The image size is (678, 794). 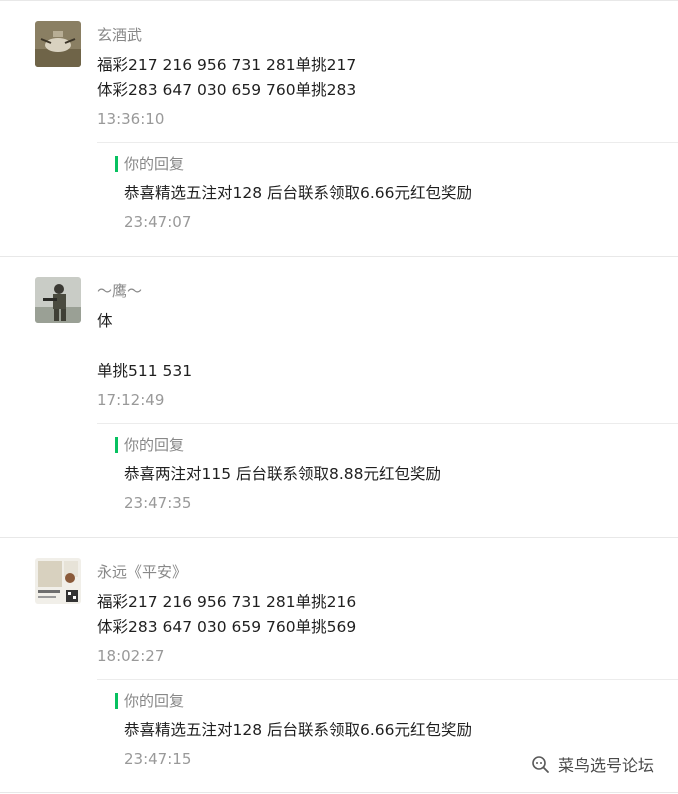 What do you see at coordinates (387, 679) in the screenshot?
I see `reply-divider` at bounding box center [387, 679].